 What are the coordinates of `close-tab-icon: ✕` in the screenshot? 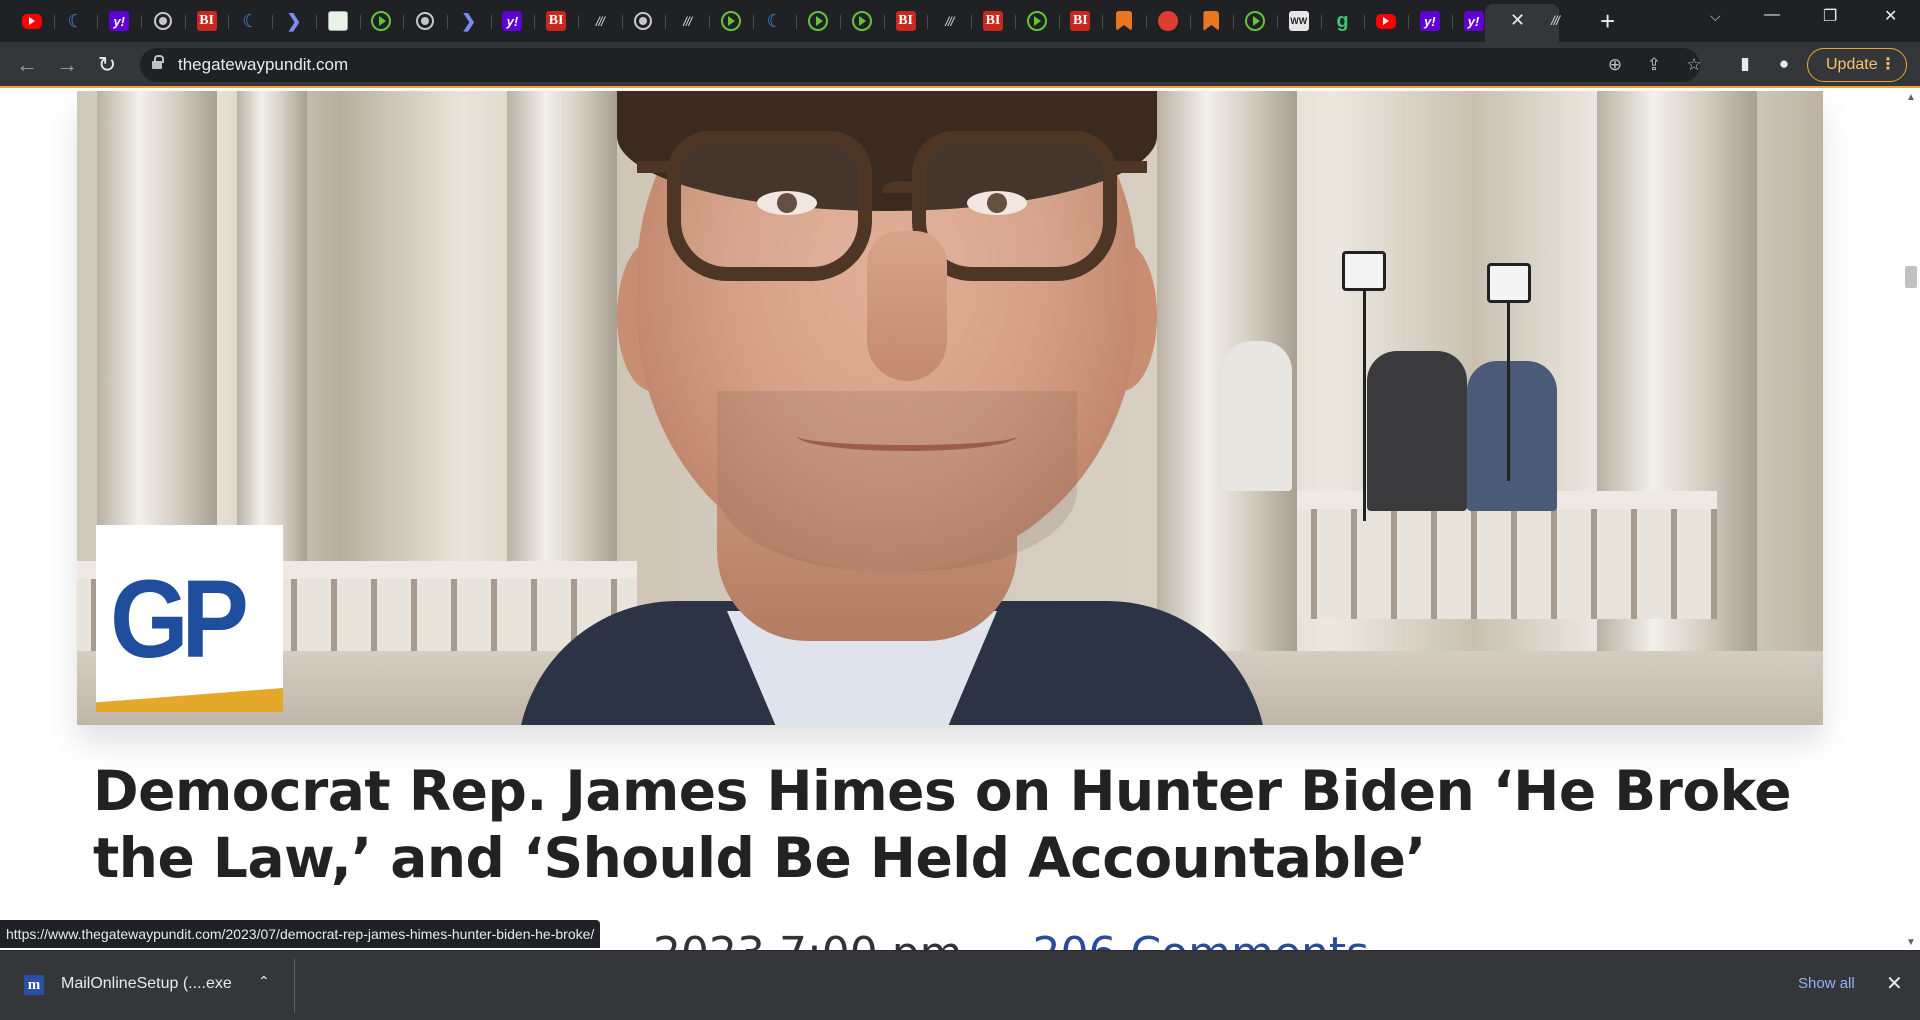 It's located at (1517, 20).